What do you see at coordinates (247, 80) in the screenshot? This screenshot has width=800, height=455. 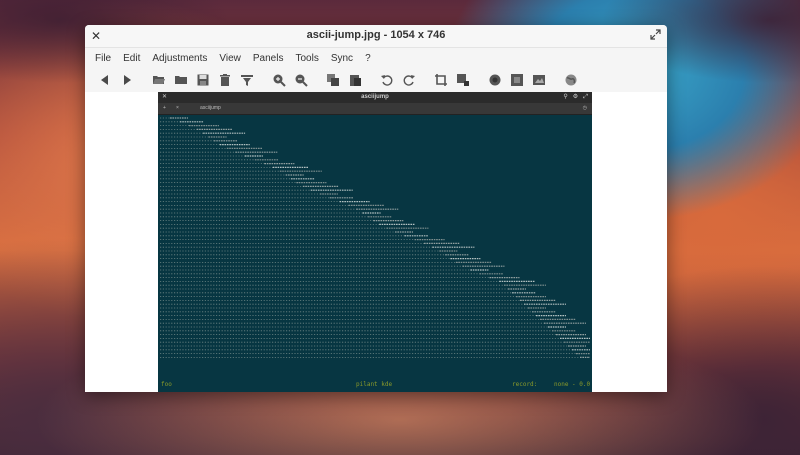 I see `filter-icon` at bounding box center [247, 80].